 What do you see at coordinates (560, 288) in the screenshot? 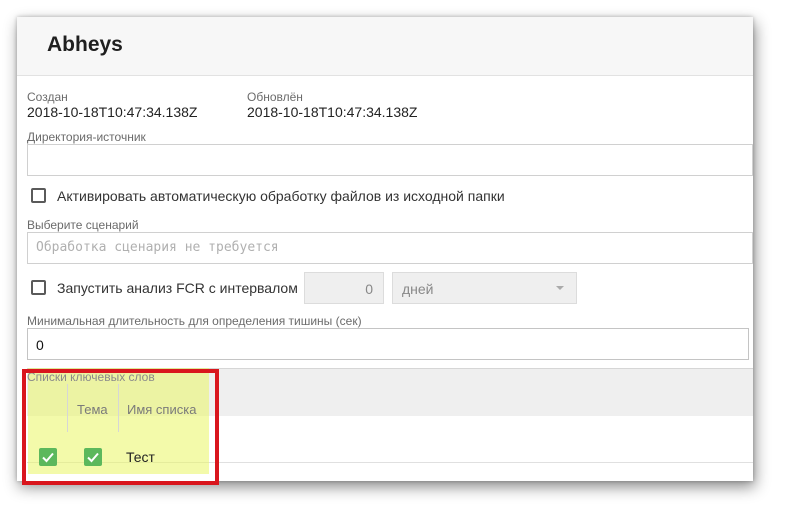
I see `chevron-down-icon` at bounding box center [560, 288].